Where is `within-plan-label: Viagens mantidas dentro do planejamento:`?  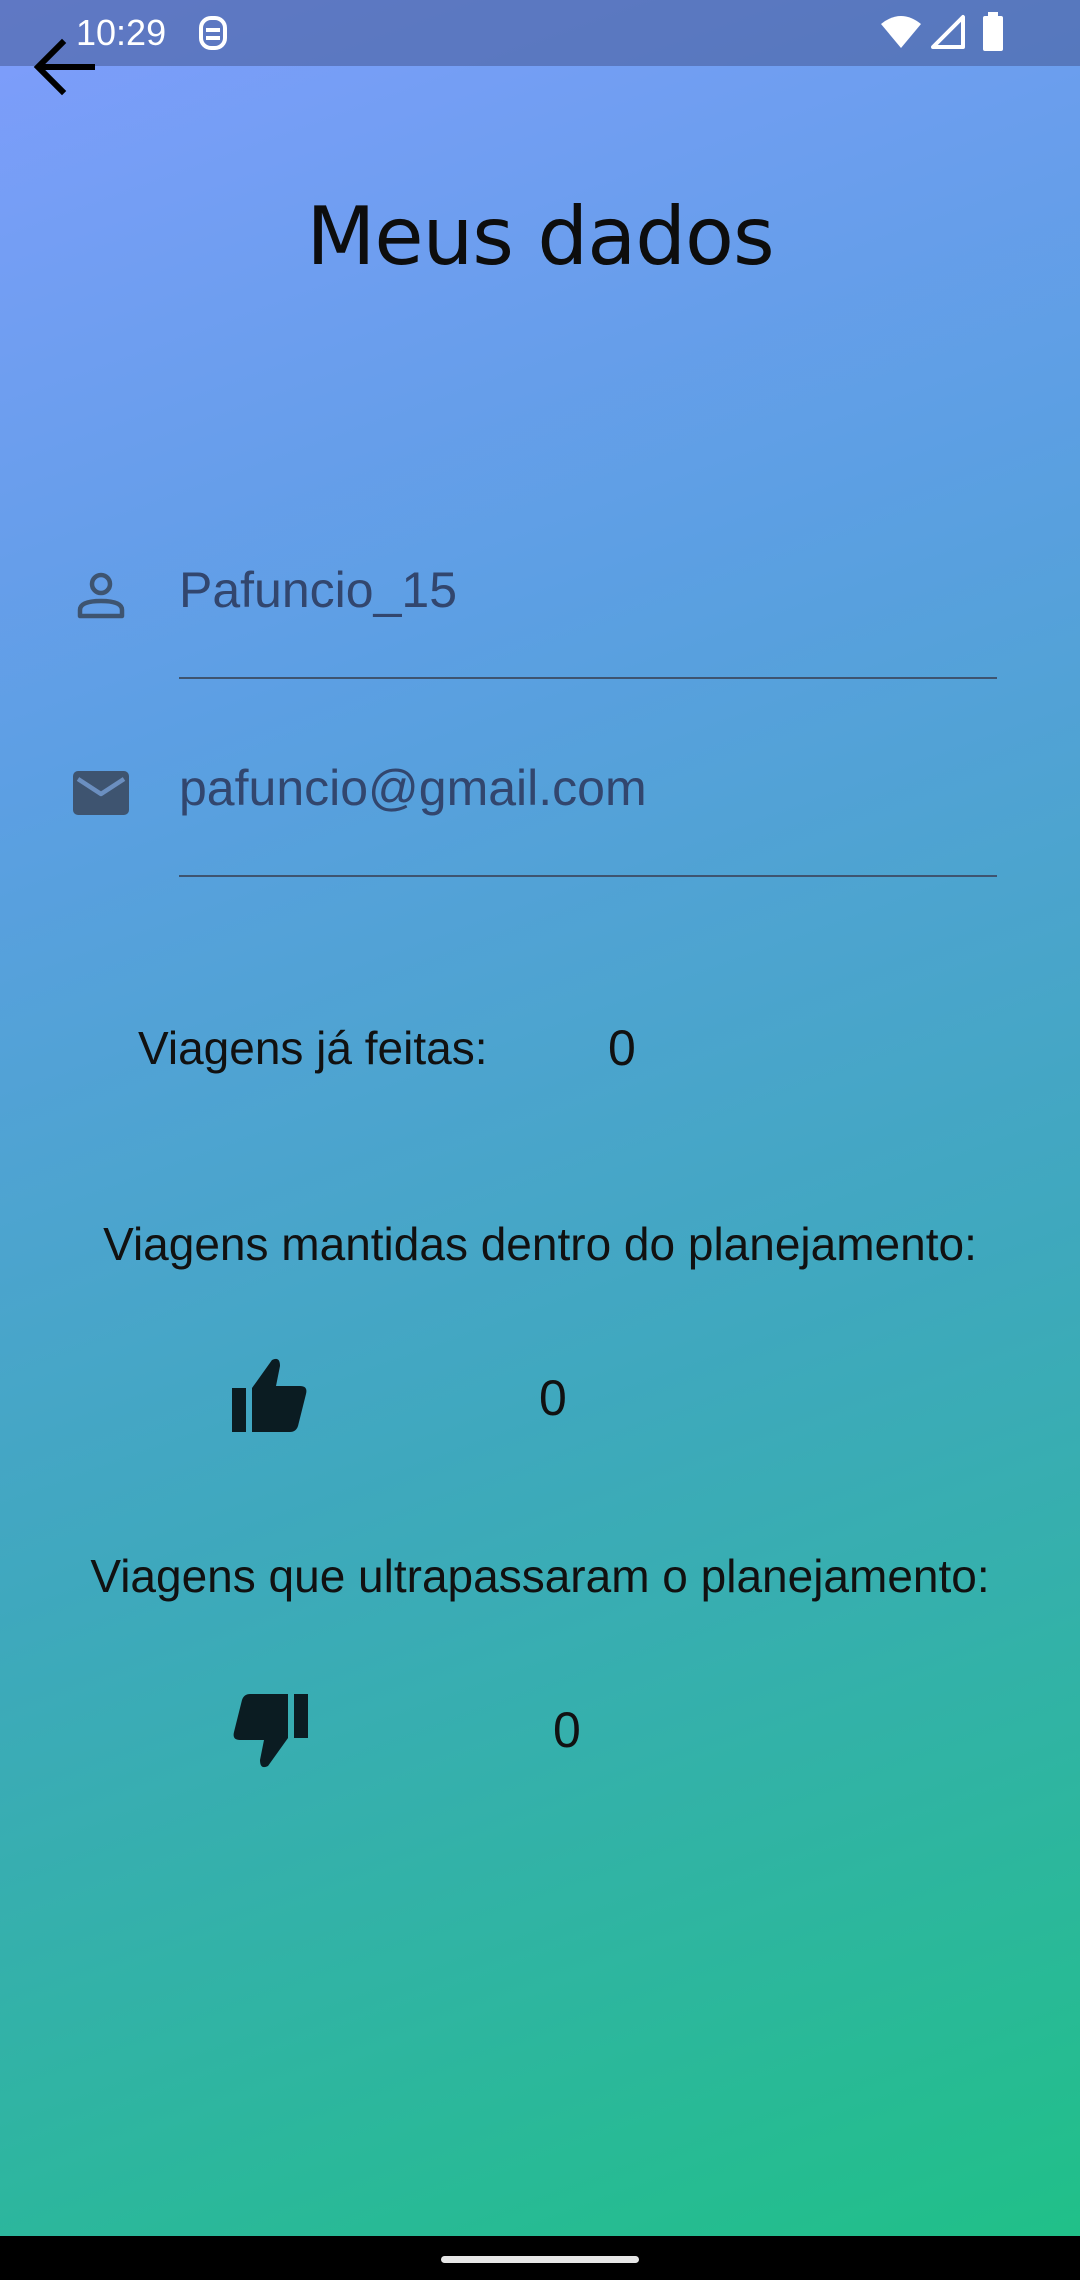
within-plan-label: Viagens mantidas dentro do planejamento: is located at coordinates (540, 1244).